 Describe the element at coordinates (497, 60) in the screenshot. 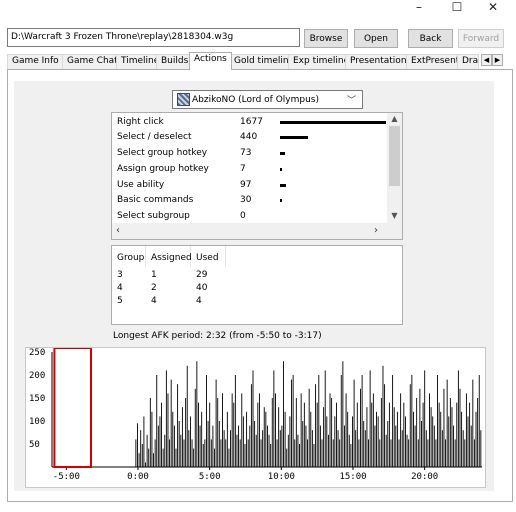

I see `tab-scroll-right-button: ▶` at that location.